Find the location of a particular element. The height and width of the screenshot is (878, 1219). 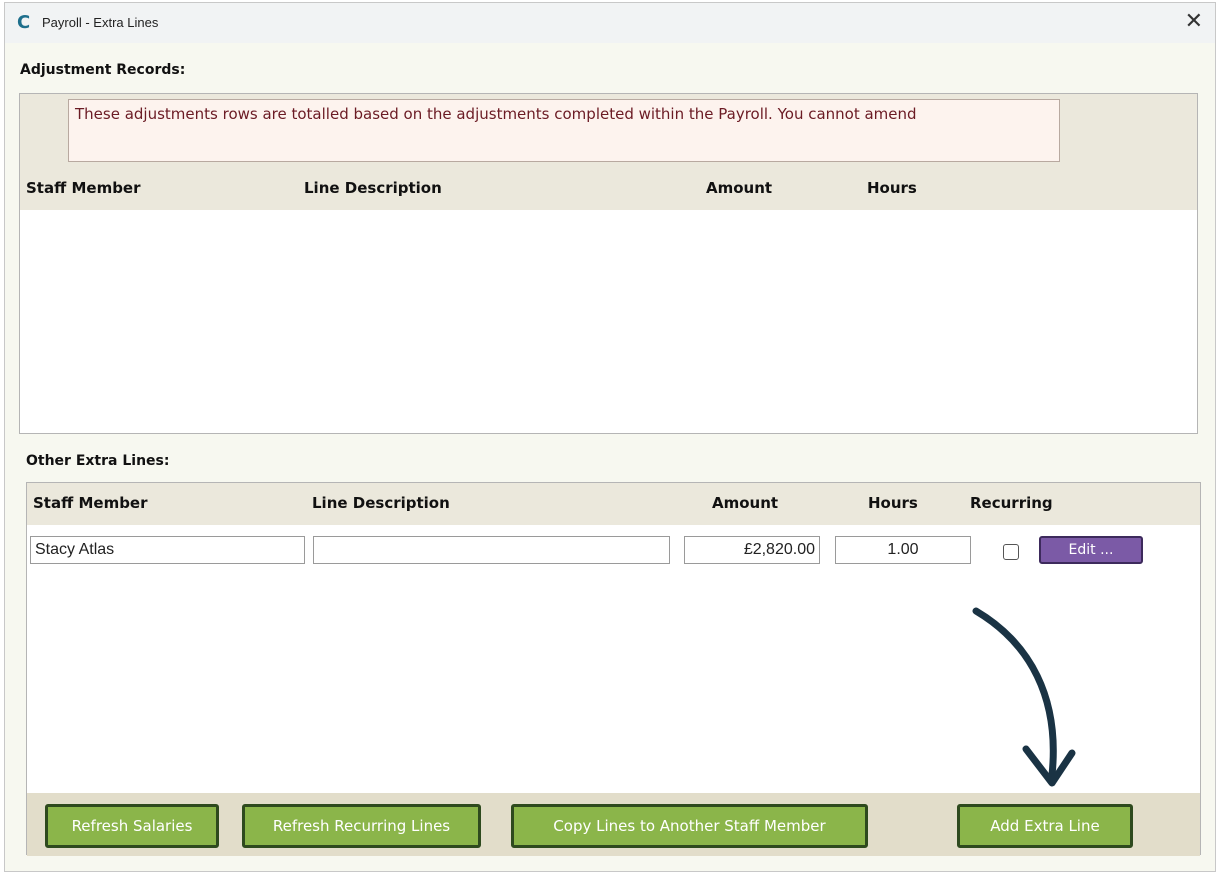

close-icon: ✕ is located at coordinates (1194, 21).